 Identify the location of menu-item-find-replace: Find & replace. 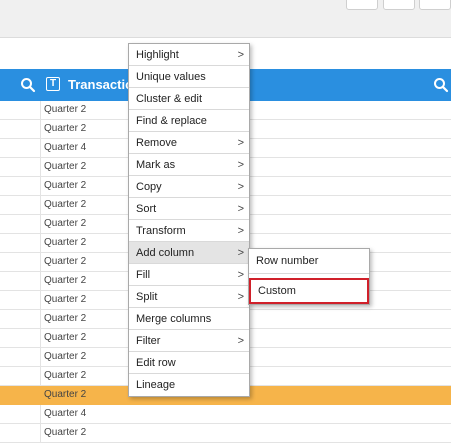
(189, 121).